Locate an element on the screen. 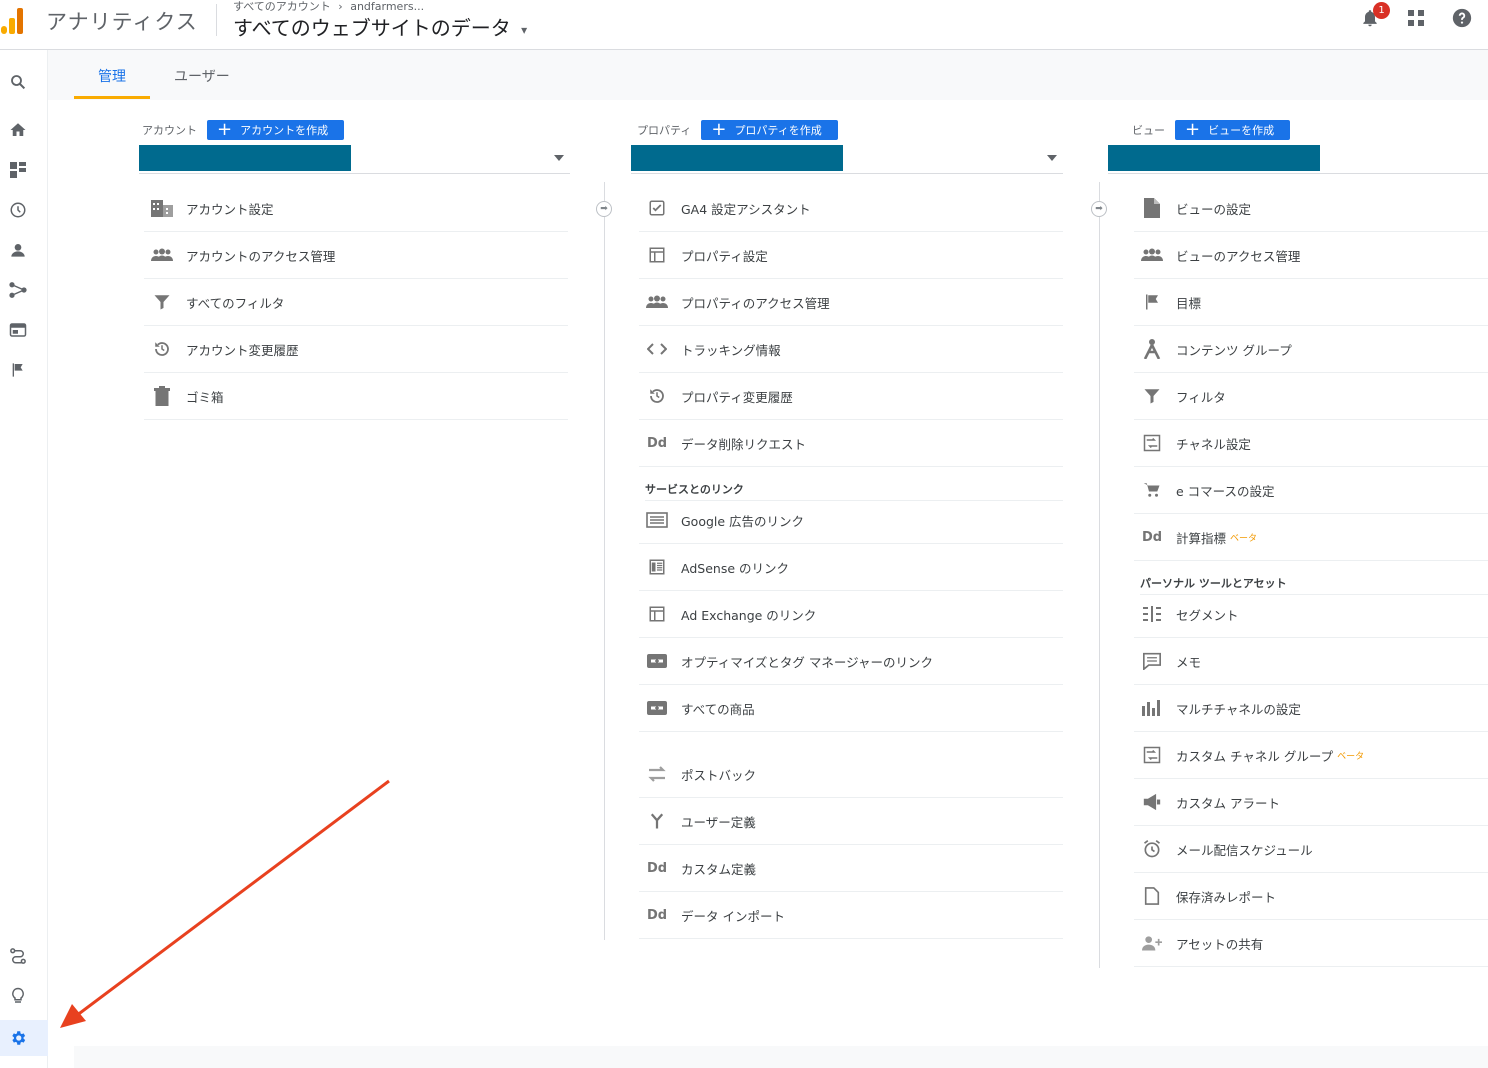 Image resolution: width=1488 pixels, height=1068 pixels. multichannel-settings-item: マルチチャネルの設定 is located at coordinates (1311, 708).